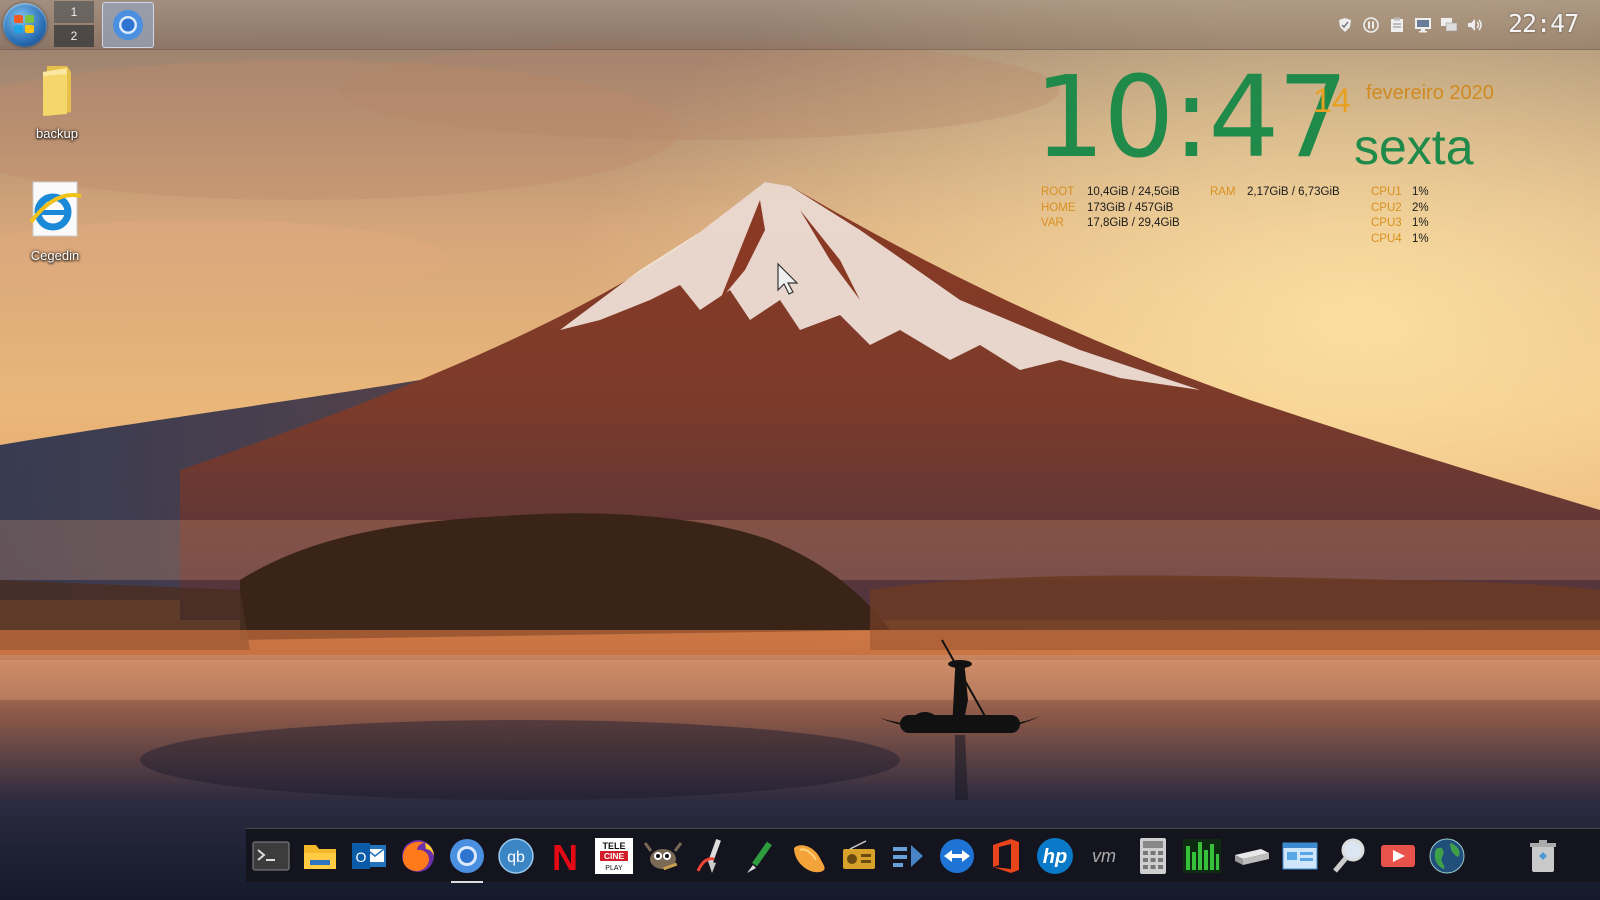  What do you see at coordinates (74, 24) in the screenshot?
I see `workspace-pager: 1 2` at bounding box center [74, 24].